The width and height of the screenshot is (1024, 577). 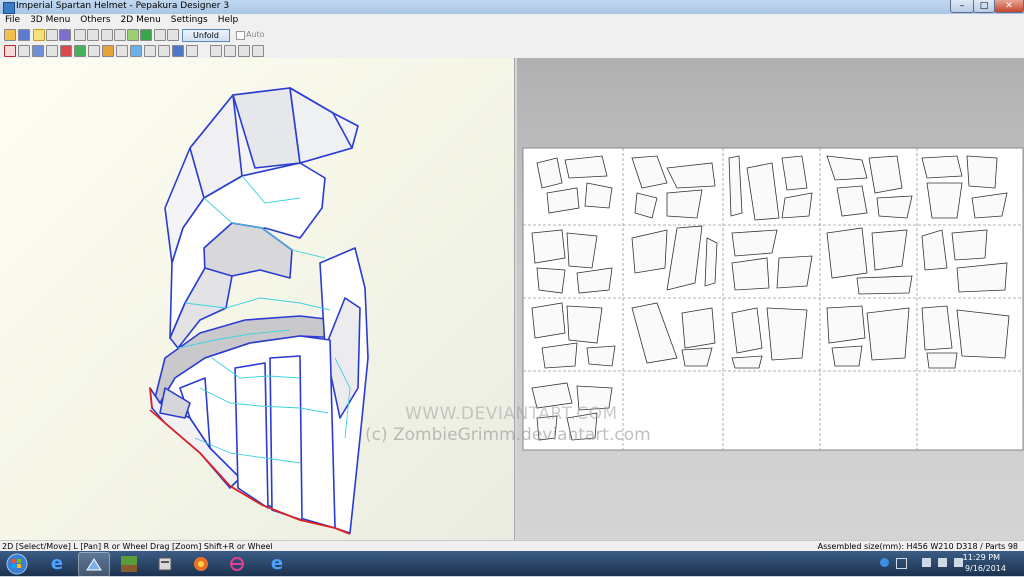 I want to click on minecraft-icon, so click(x=129, y=563).